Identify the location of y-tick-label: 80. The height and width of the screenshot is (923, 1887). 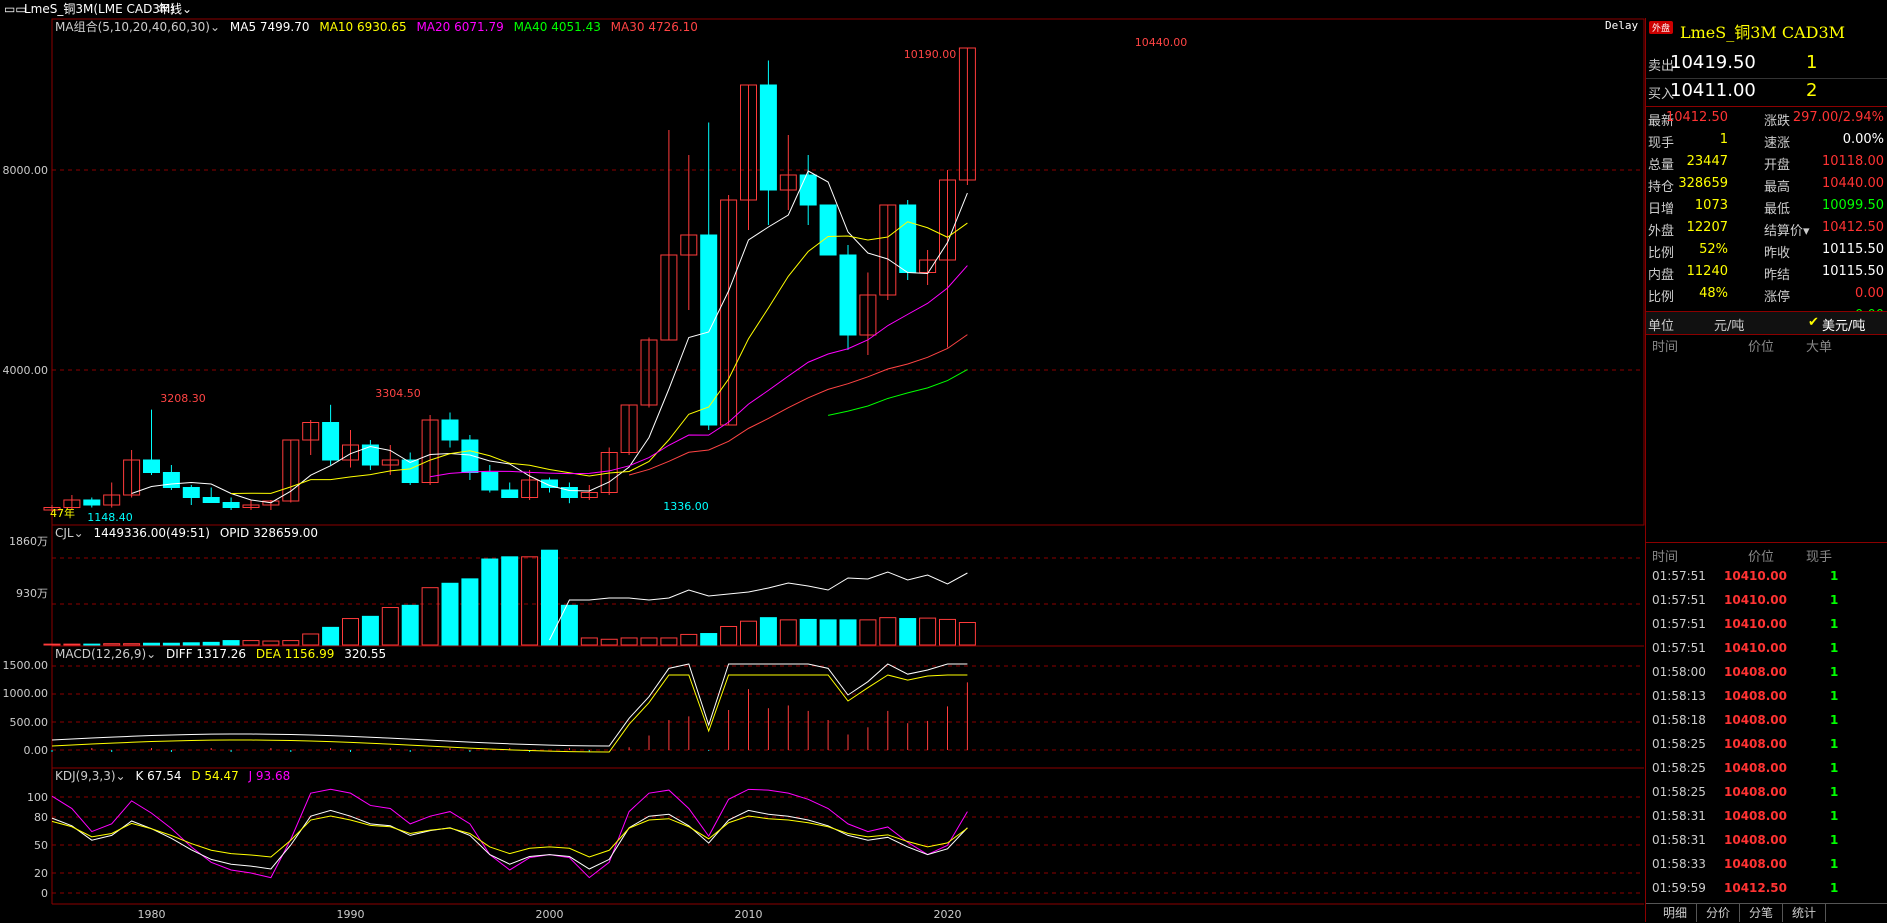
(41, 817).